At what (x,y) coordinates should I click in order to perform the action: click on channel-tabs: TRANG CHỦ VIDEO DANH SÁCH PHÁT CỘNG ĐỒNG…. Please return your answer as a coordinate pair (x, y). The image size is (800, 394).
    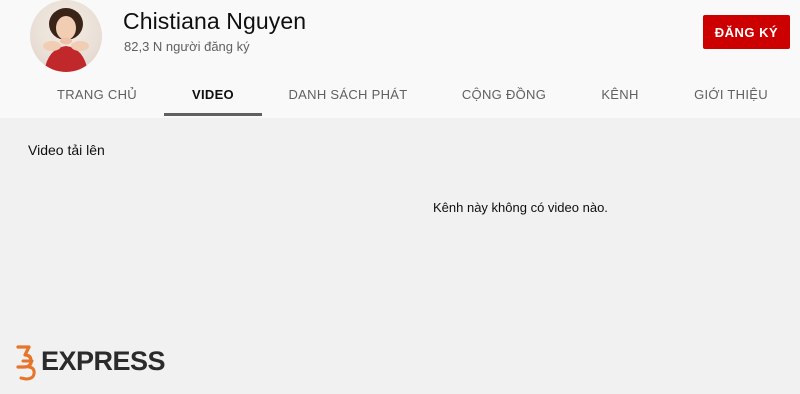
    Looking at the image, I should click on (400, 96).